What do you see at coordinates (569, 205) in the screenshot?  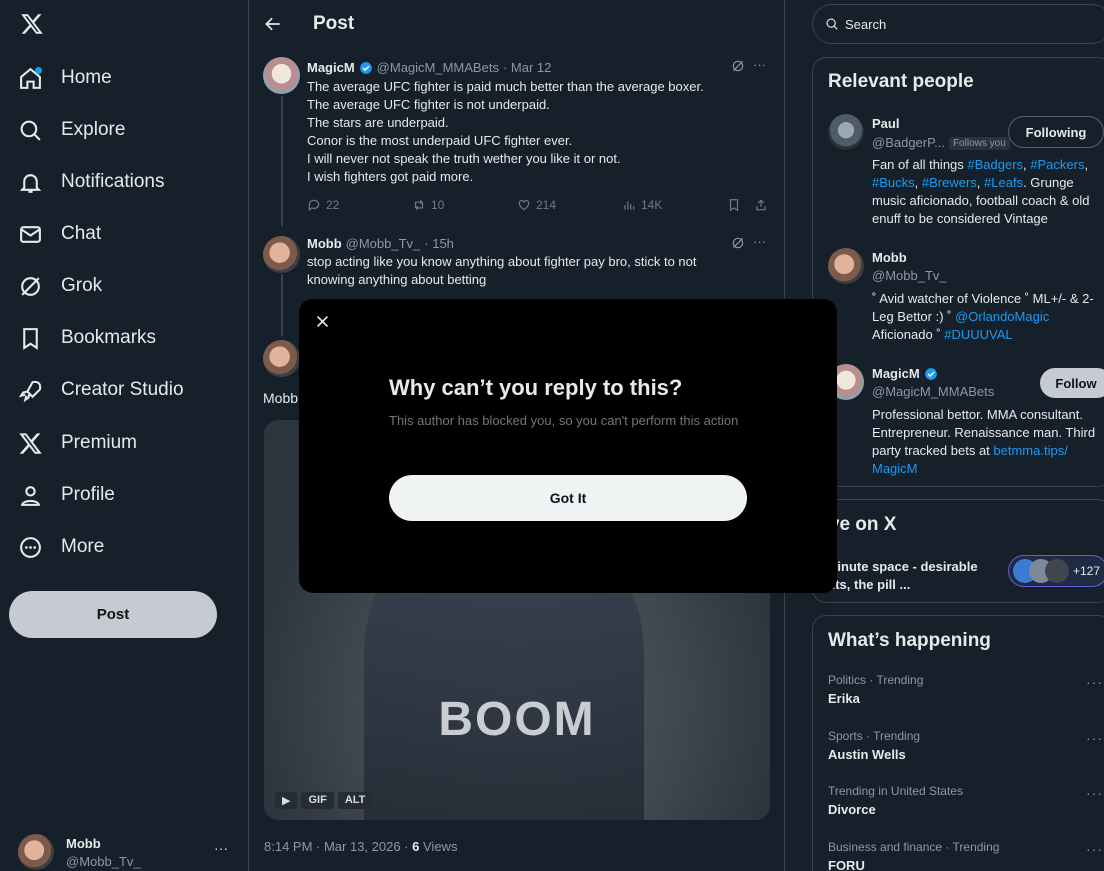 I see `like-button: 214` at bounding box center [569, 205].